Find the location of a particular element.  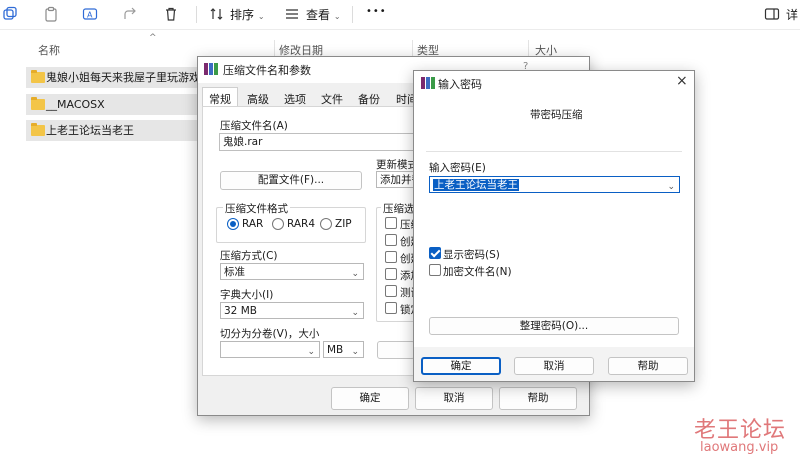

tab-options: 选项 is located at coordinates (295, 99).